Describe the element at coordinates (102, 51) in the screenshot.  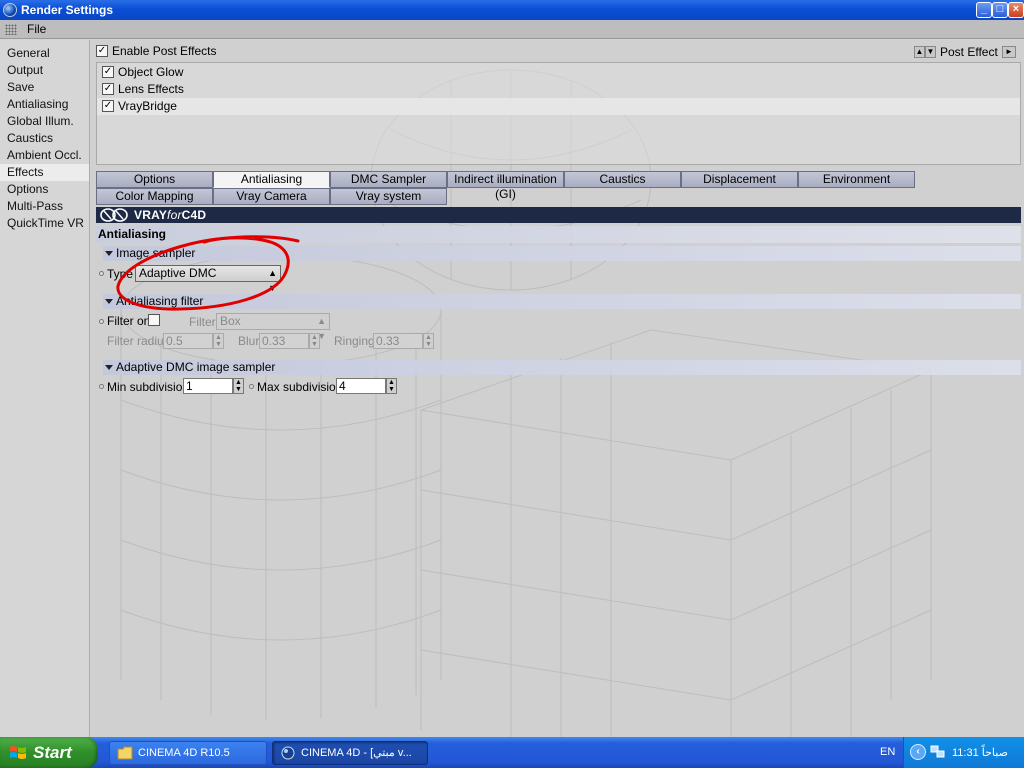
I see `enable-post-effects-checkbox: ✓` at that location.